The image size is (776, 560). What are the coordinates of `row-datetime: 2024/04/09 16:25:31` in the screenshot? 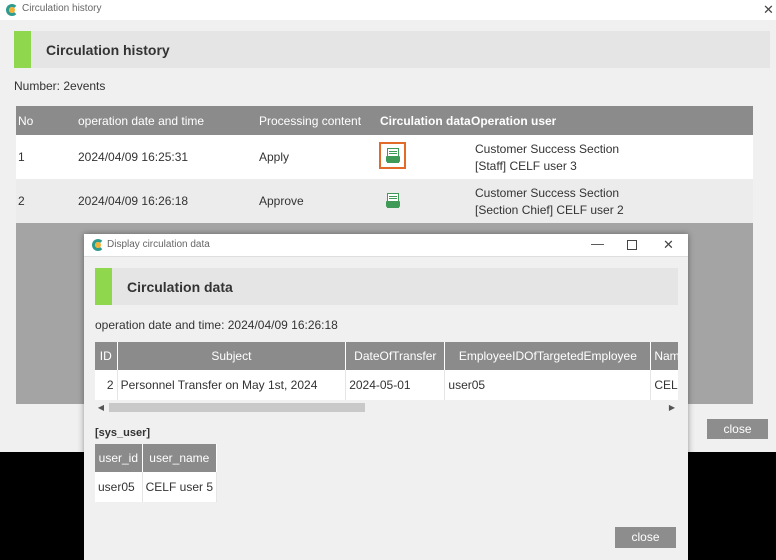 It's located at (133, 157).